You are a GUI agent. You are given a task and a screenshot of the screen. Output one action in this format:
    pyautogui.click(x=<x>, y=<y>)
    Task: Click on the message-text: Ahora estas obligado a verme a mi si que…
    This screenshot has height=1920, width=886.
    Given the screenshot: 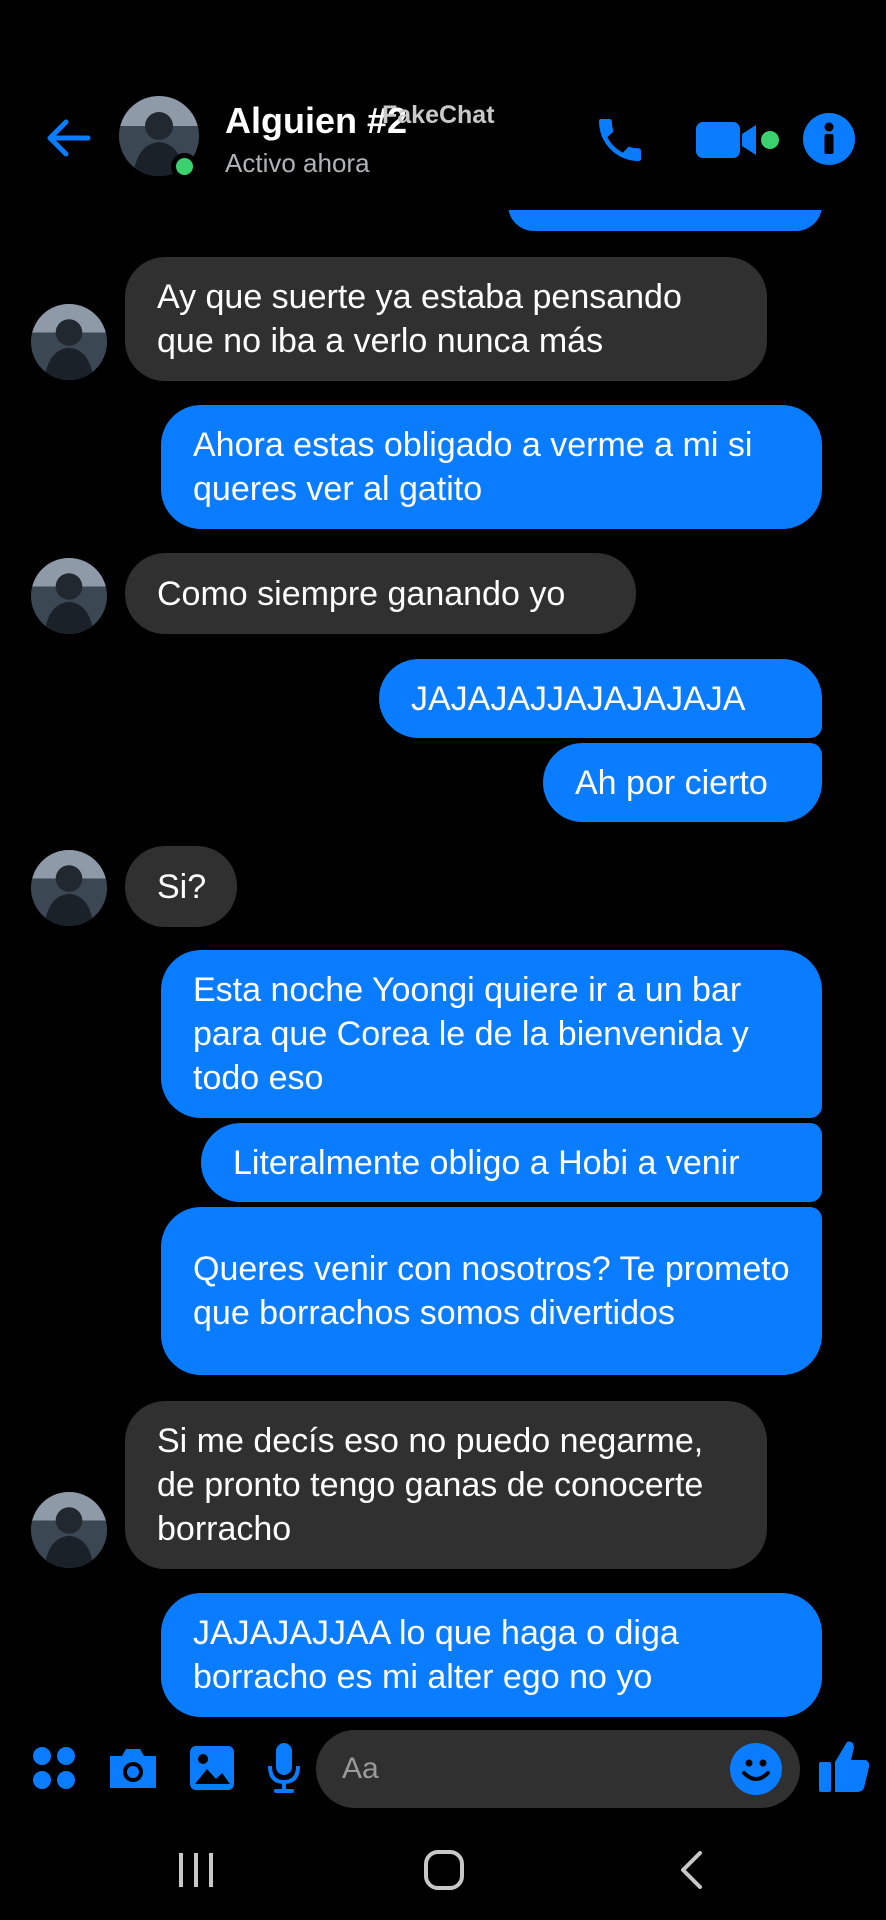 What is the action you would take?
    pyautogui.click(x=473, y=467)
    